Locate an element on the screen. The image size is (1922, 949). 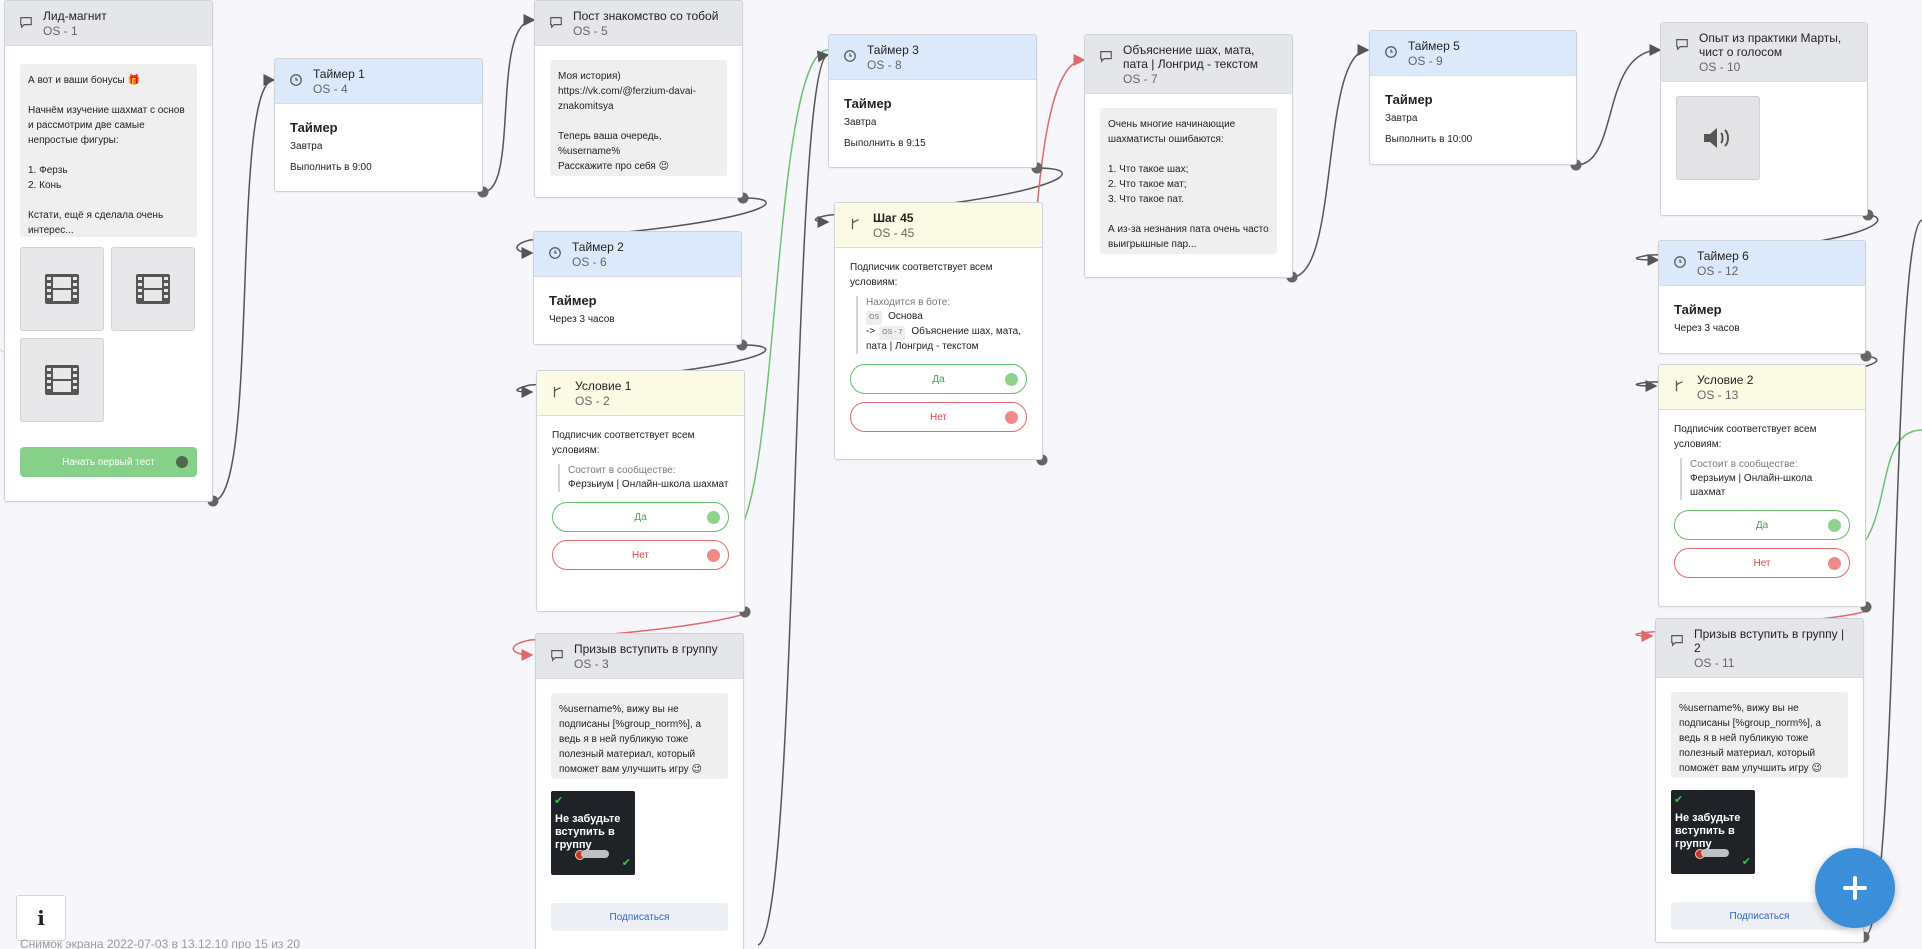
node-id: OS - 10 is located at coordinates (1720, 67).